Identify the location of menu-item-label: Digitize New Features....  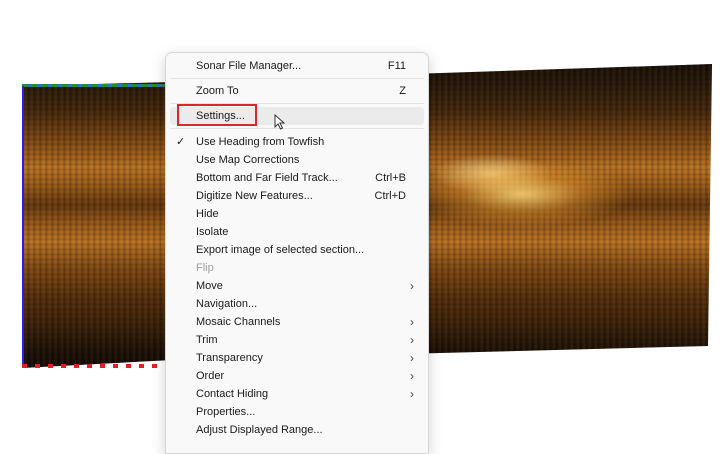
(254, 196).